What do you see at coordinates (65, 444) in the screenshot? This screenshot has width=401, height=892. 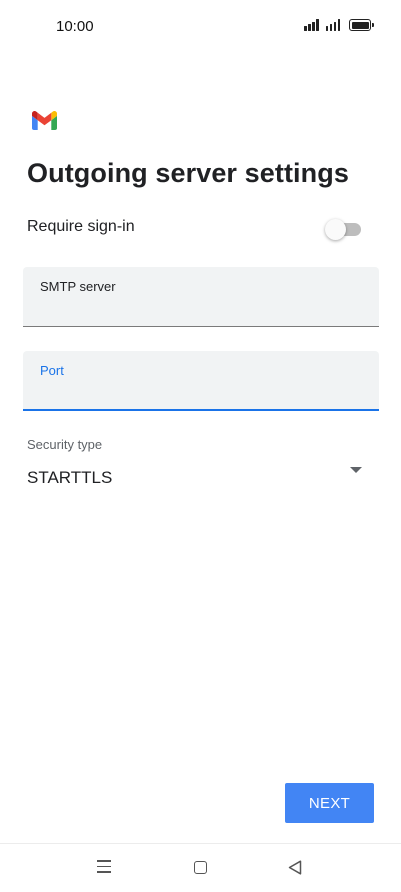 I see `security-type-label: Security type` at bounding box center [65, 444].